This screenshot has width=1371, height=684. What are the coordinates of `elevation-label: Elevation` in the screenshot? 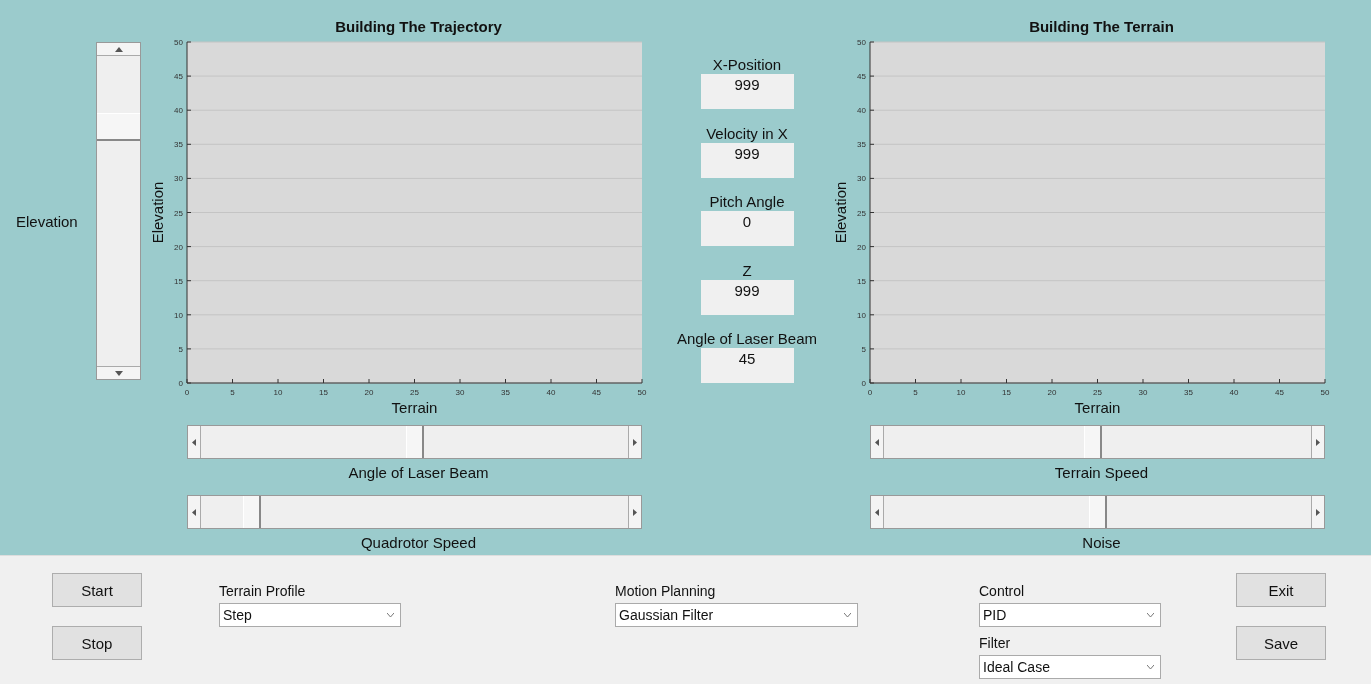 It's located at (47, 221).